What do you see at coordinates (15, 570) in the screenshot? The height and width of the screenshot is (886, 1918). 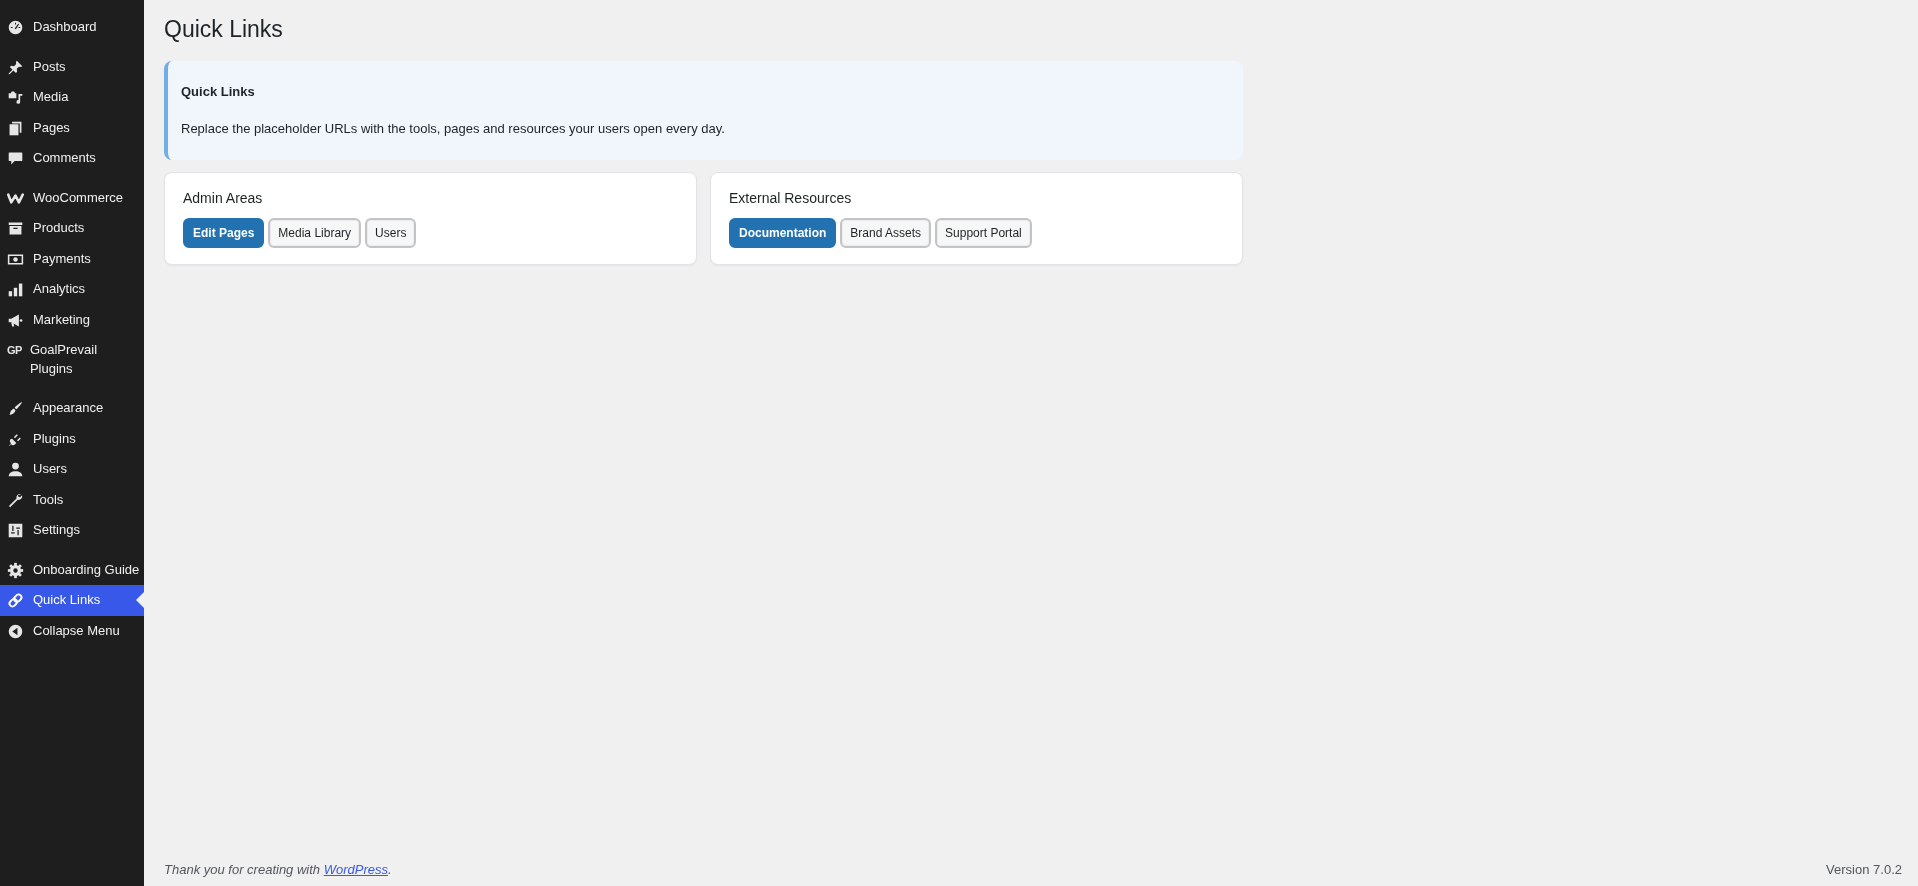 I see `gear-icon` at bounding box center [15, 570].